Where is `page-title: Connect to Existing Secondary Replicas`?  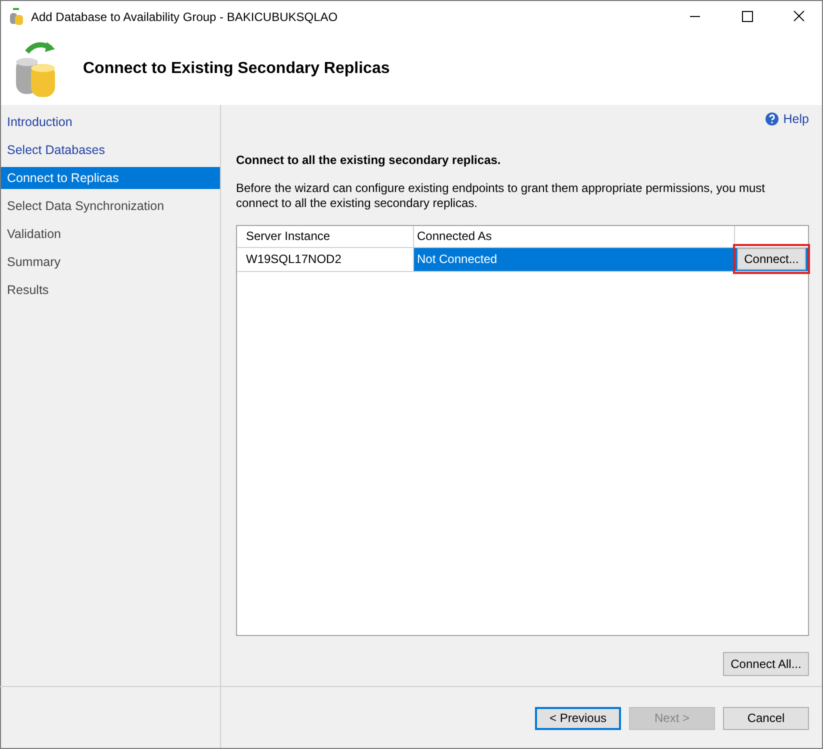 page-title: Connect to Existing Secondary Replicas is located at coordinates (236, 68).